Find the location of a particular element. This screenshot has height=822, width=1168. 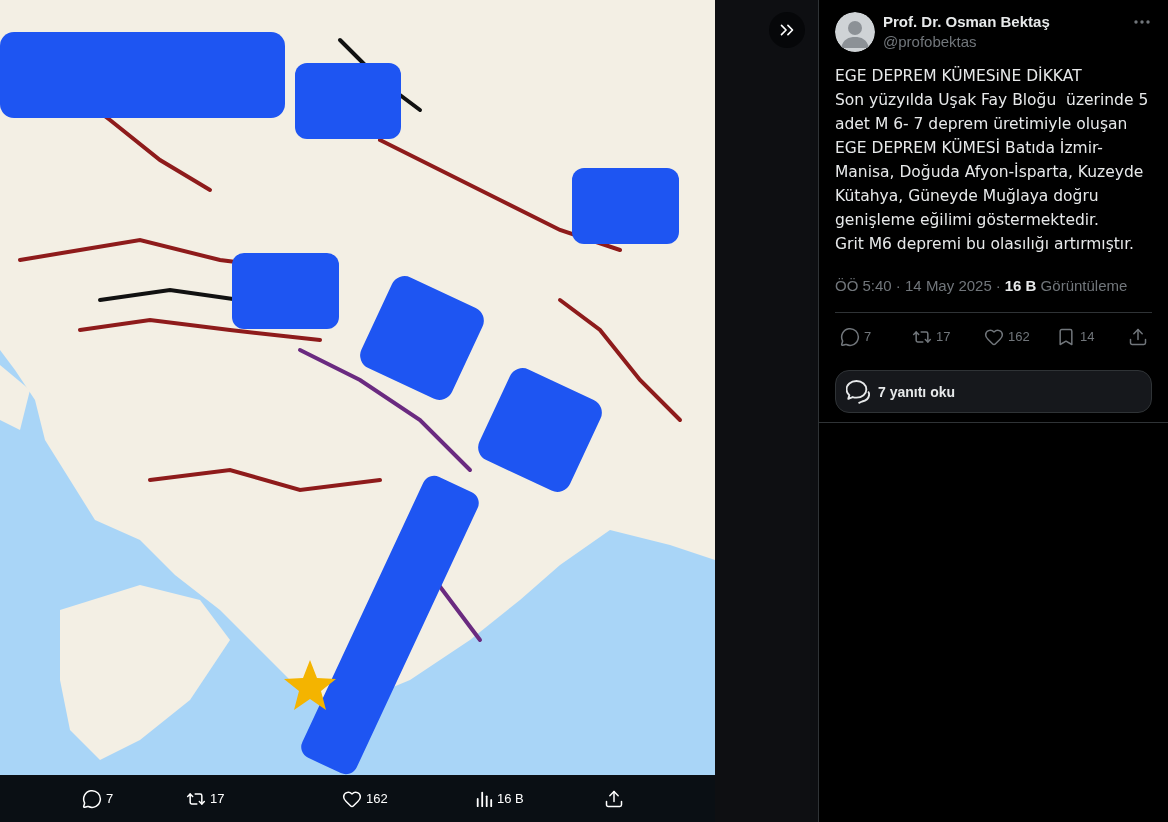

view-count: 16 B Görüntüleme is located at coordinates (1066, 286).